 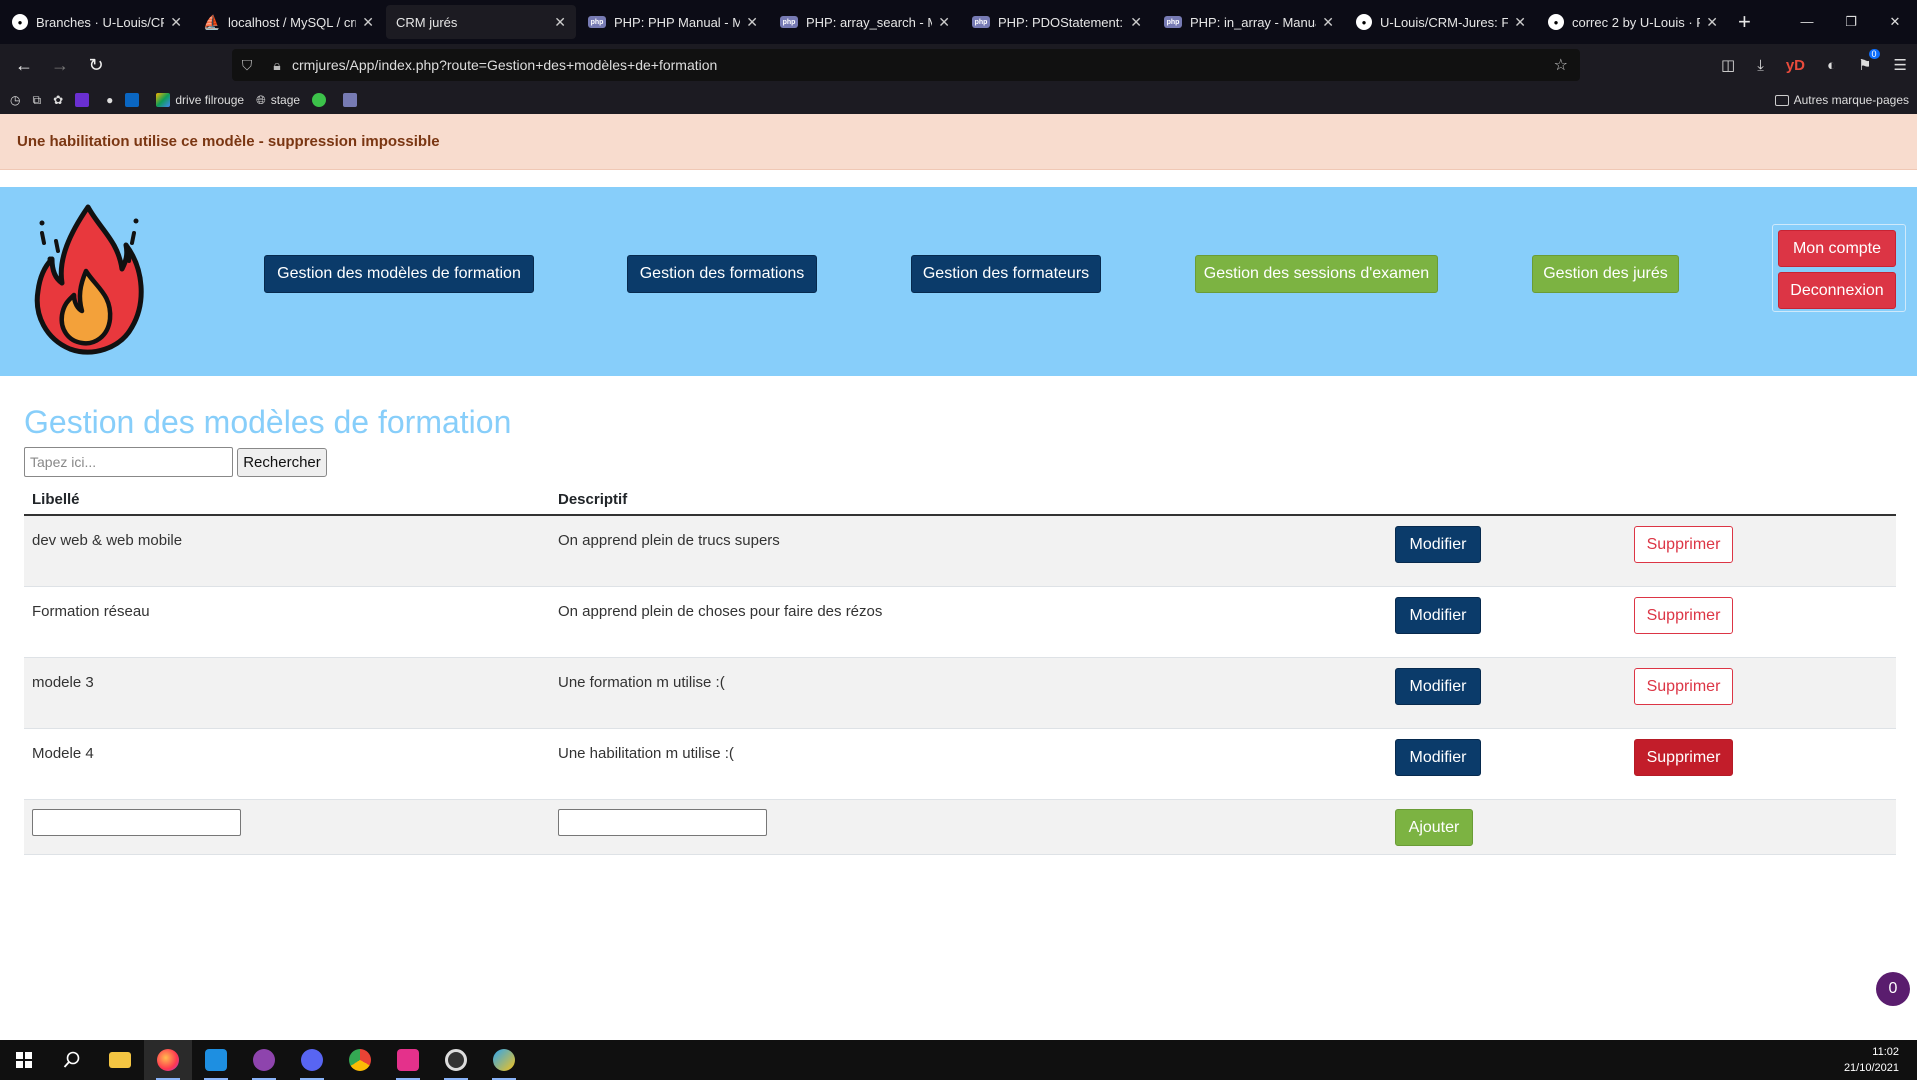 What do you see at coordinates (136, 822) in the screenshot?
I see `new-libelle-input` at bounding box center [136, 822].